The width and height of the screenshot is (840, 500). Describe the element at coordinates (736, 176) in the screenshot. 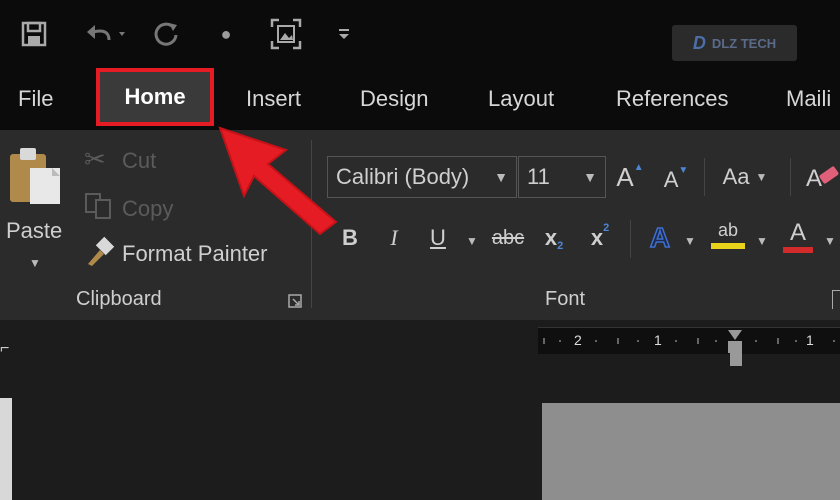

I see `change-case-label: Aa` at that location.